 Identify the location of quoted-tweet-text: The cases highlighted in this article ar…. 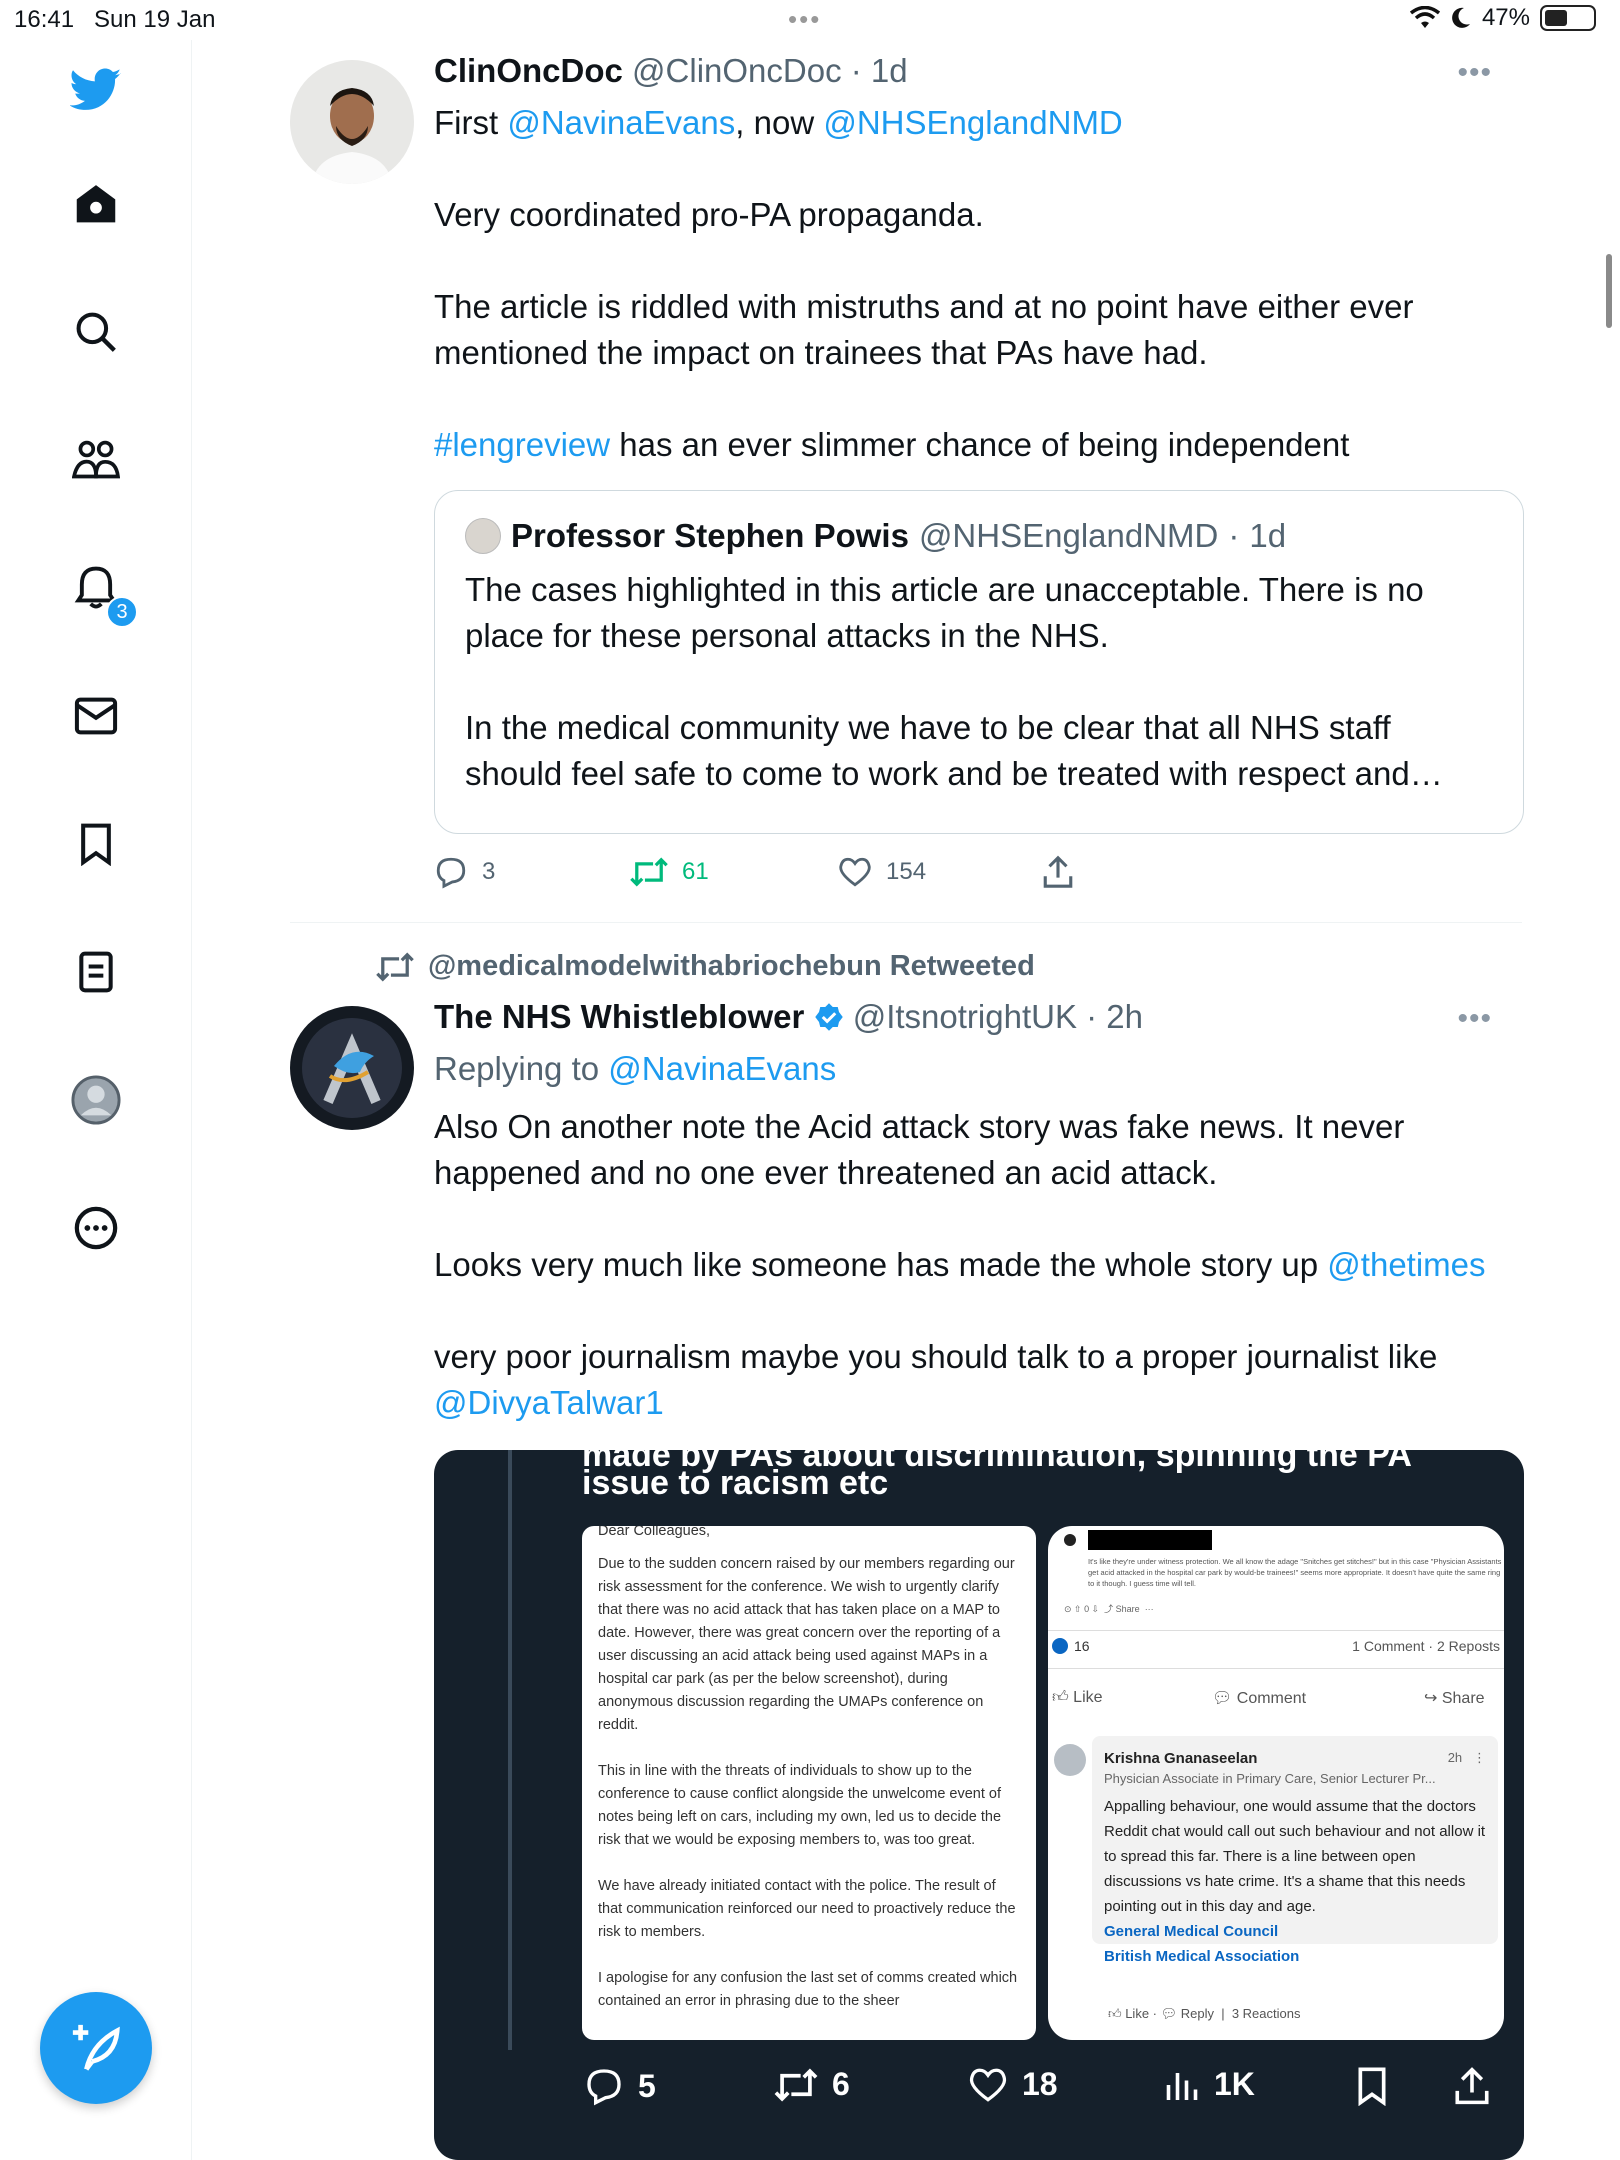
(954, 681).